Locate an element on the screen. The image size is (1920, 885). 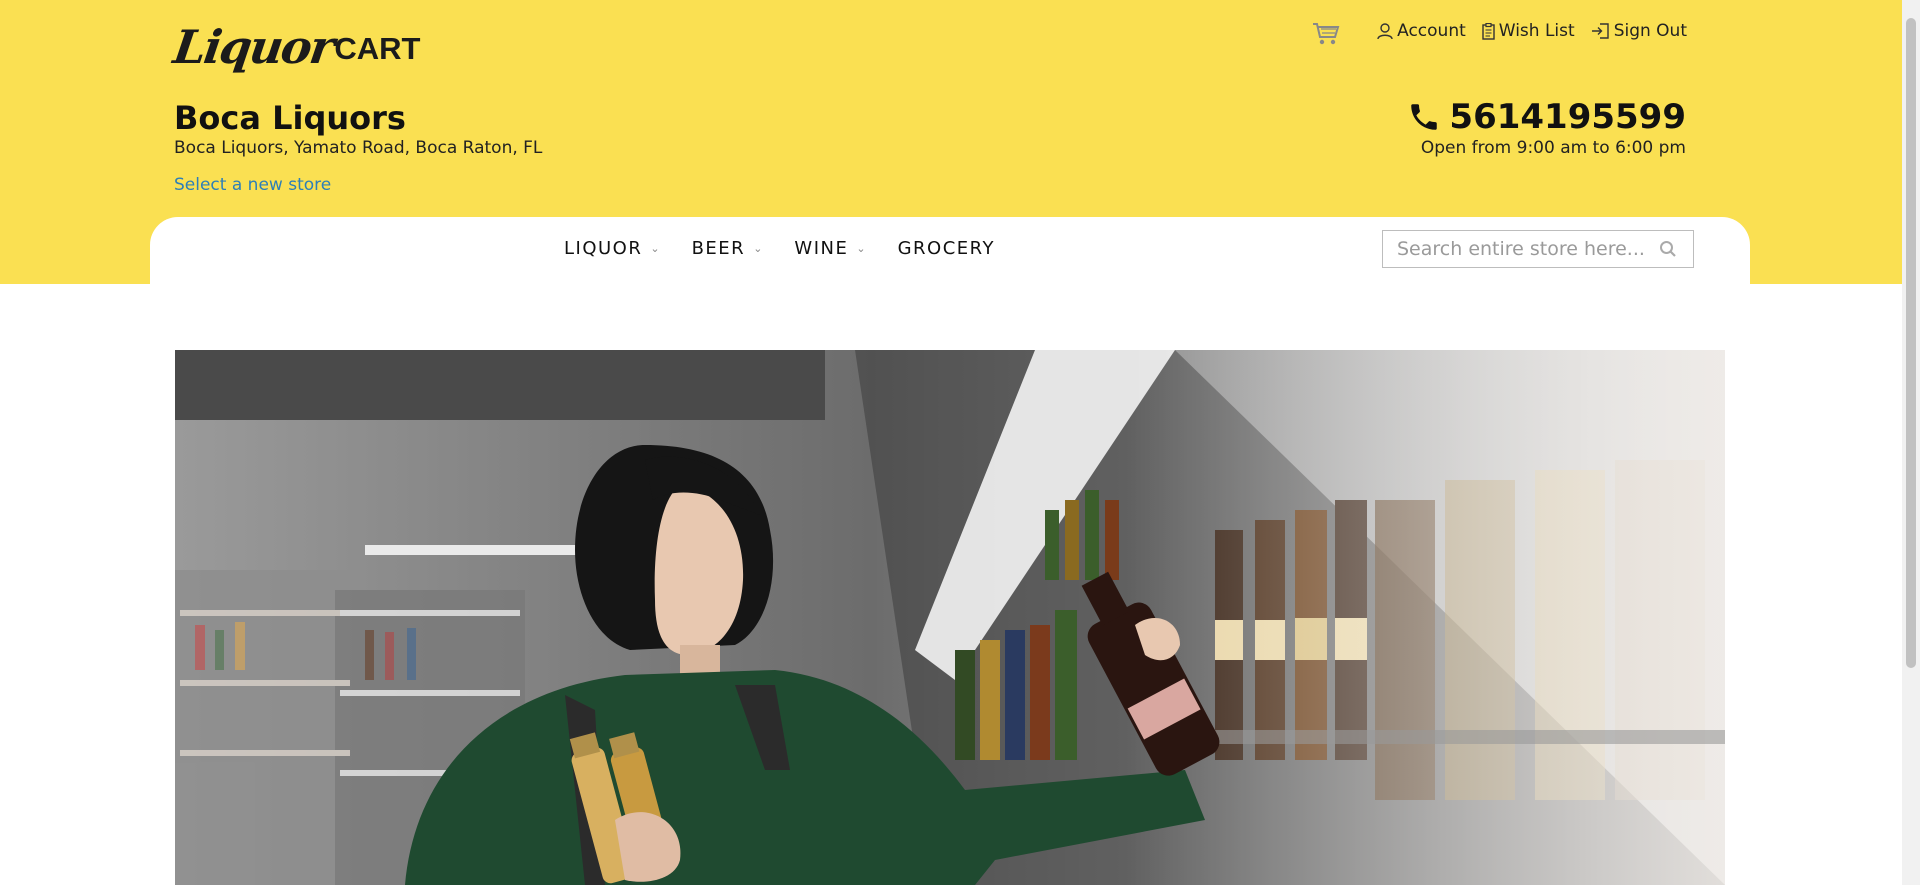
nav-item-label: BEER is located at coordinates (718, 248).